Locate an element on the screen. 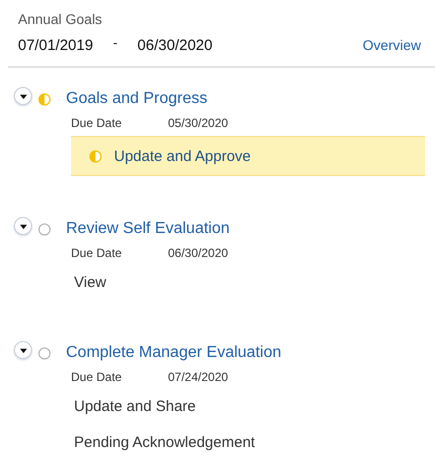 The width and height of the screenshot is (435, 470). step-title-link: Complete Manager Evaluation is located at coordinates (174, 353).